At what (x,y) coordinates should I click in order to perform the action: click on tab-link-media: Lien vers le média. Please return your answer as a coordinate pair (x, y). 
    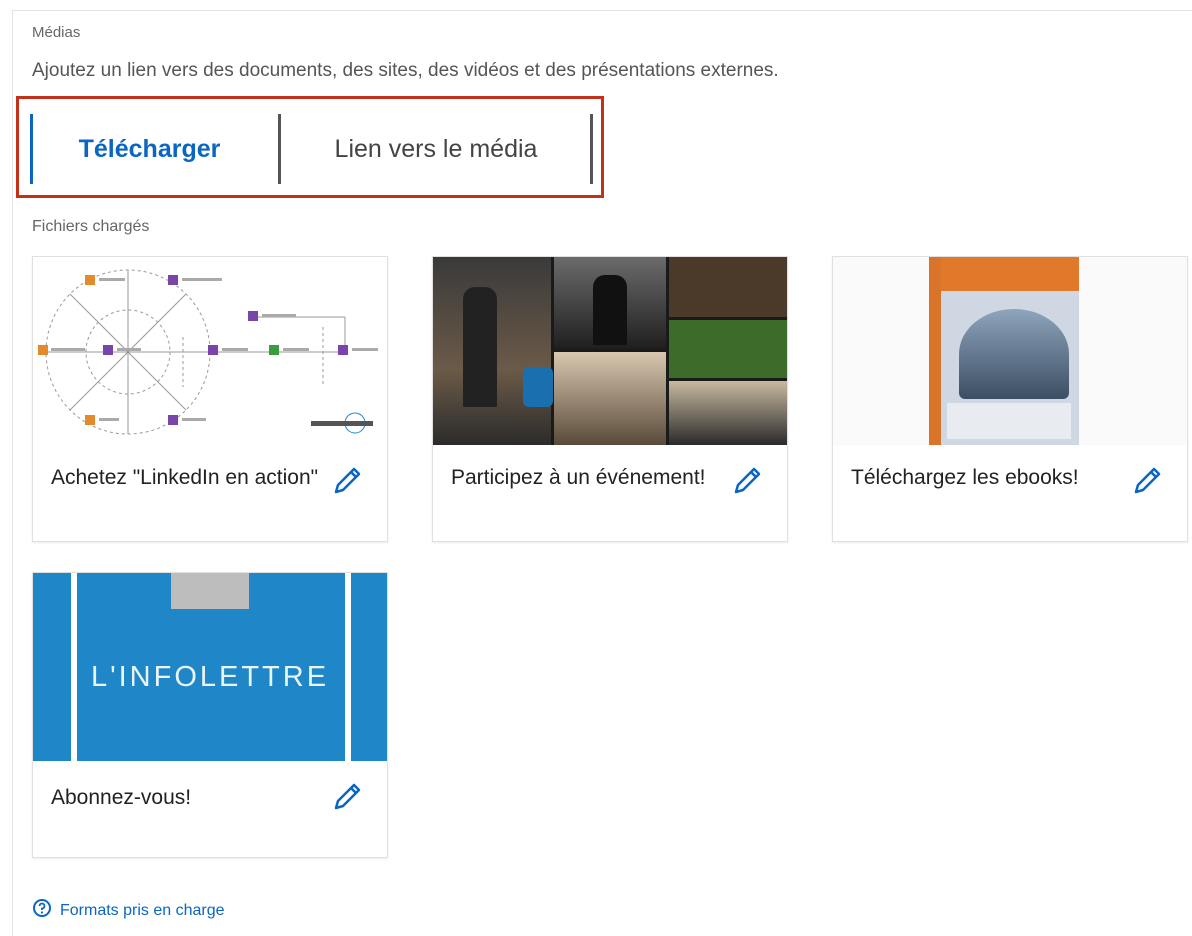
    Looking at the image, I should click on (436, 149).